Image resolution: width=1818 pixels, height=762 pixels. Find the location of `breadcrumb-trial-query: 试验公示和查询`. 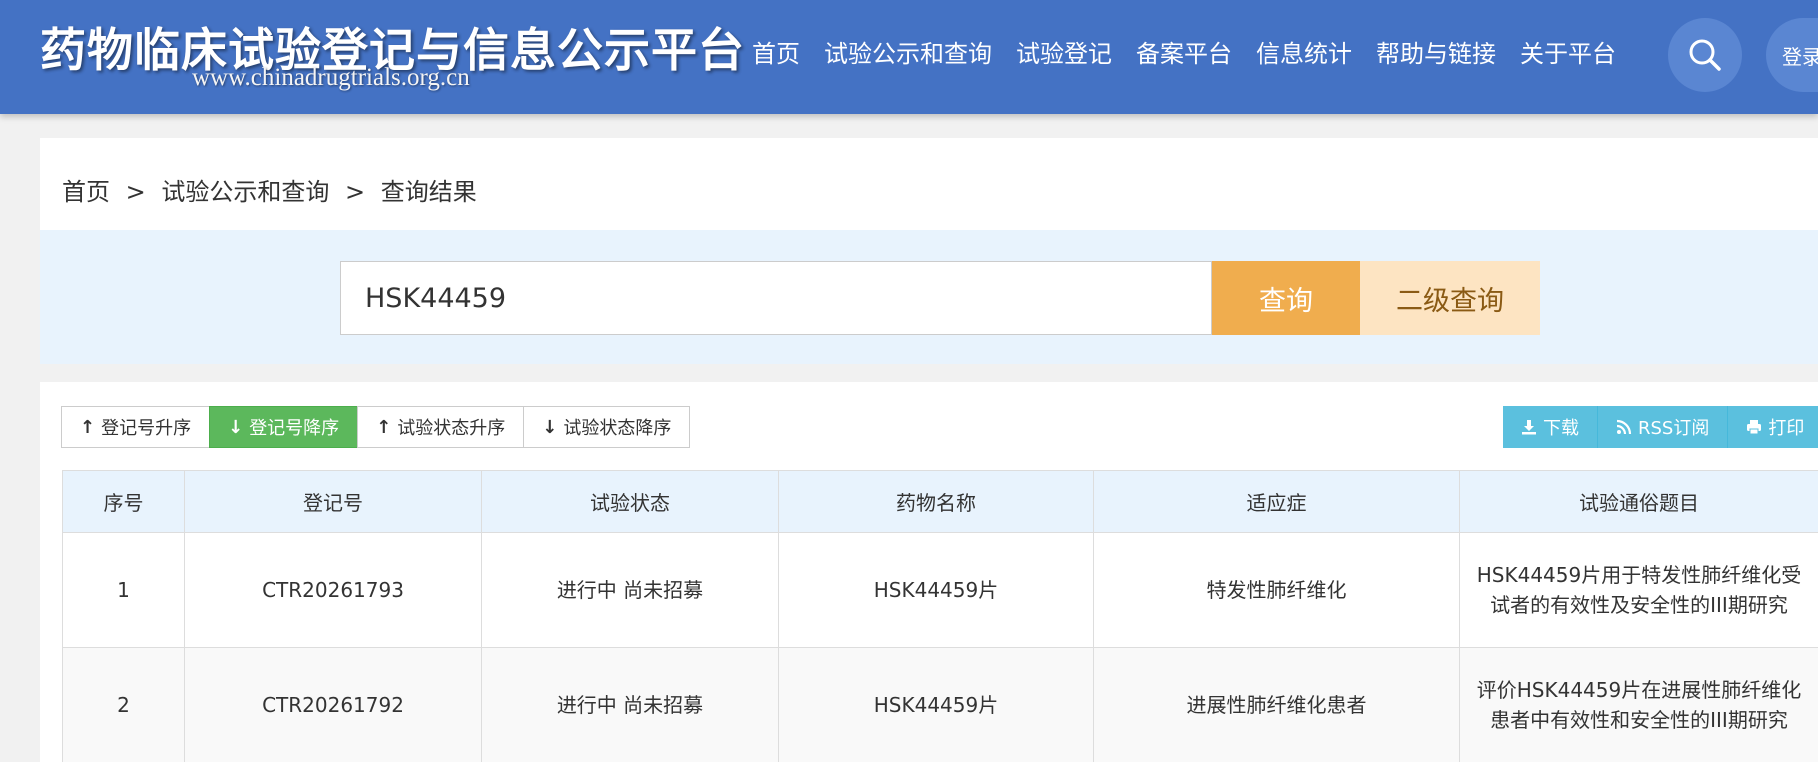

breadcrumb-trial-query: 试验公示和查询 is located at coordinates (245, 192).